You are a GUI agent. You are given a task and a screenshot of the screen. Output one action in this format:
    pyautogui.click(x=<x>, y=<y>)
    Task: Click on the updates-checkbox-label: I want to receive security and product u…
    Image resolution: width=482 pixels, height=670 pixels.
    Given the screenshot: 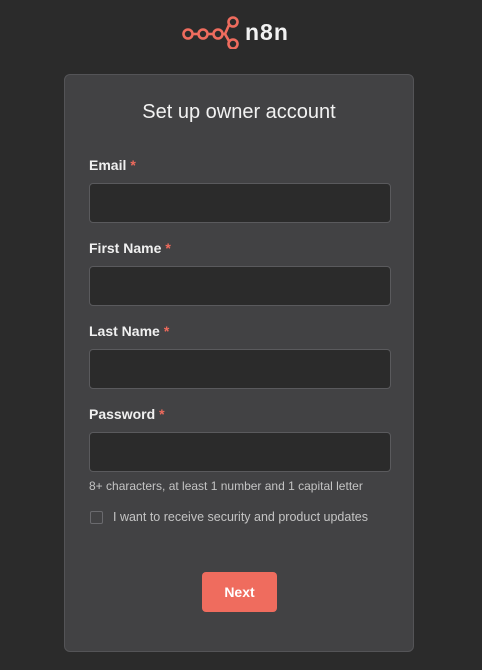 What is the action you would take?
    pyautogui.click(x=240, y=517)
    